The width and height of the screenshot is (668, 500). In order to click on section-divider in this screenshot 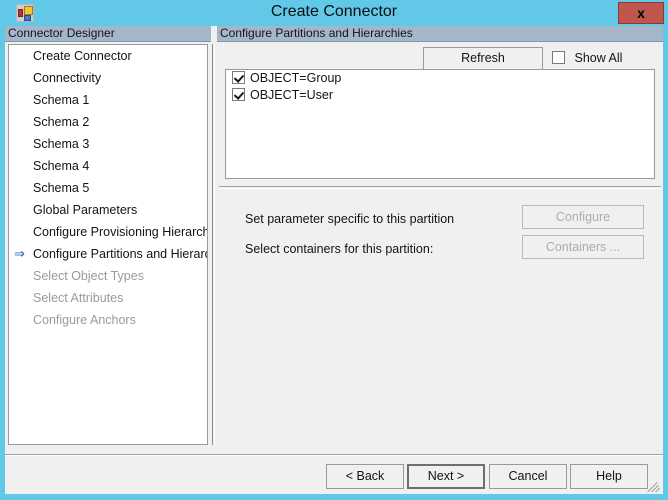, I will do `click(440, 187)`.